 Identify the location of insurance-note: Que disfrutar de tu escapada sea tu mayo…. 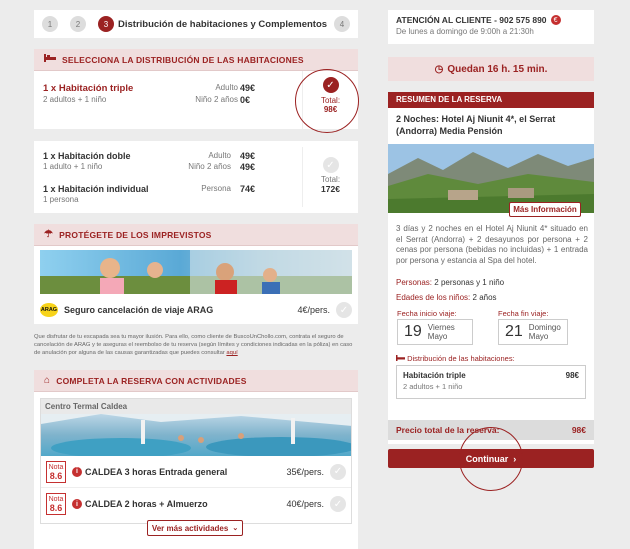
(193, 345).